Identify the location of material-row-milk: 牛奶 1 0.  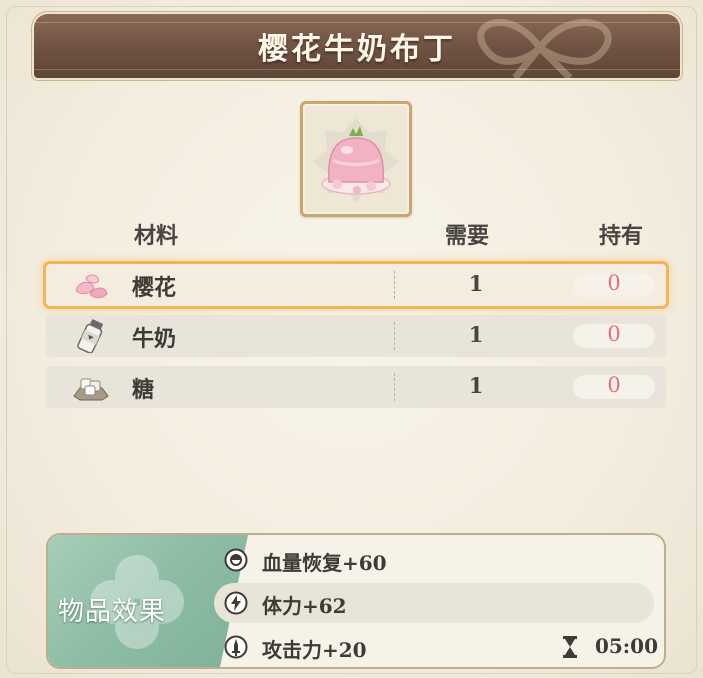
(356, 336).